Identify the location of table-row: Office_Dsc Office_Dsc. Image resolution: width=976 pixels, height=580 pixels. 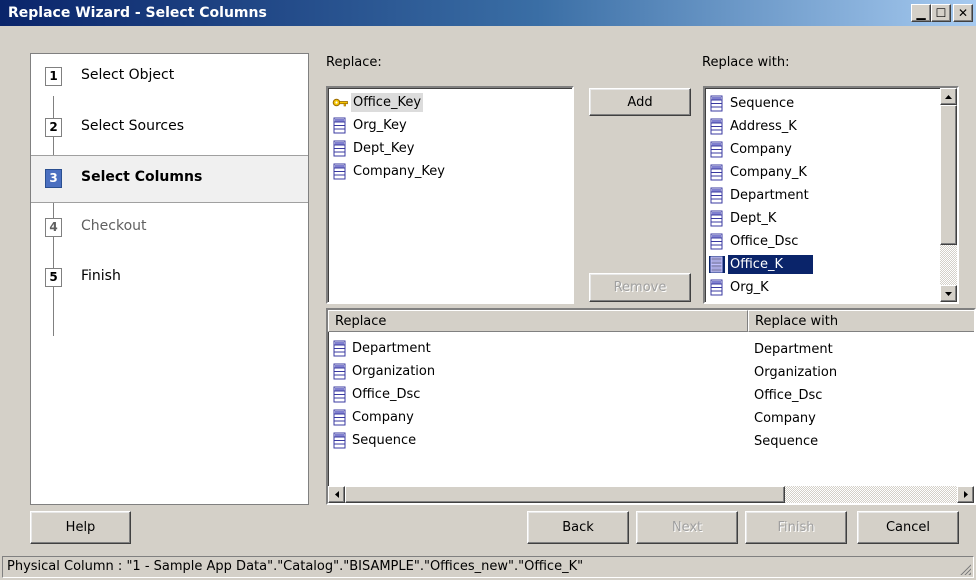
(651, 394).